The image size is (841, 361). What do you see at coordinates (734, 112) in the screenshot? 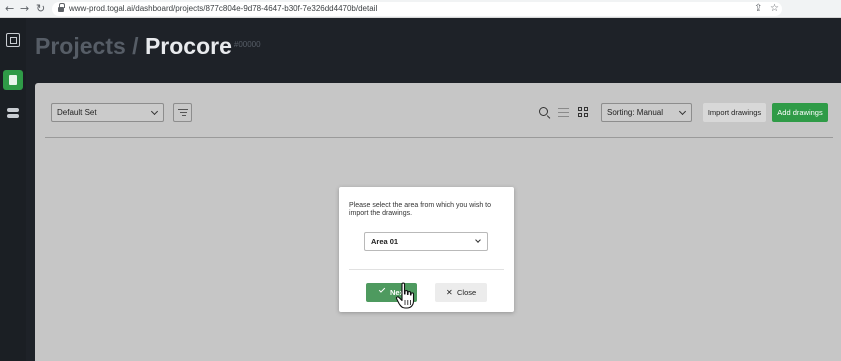
I see `import-drawings-button: Import drawings` at bounding box center [734, 112].